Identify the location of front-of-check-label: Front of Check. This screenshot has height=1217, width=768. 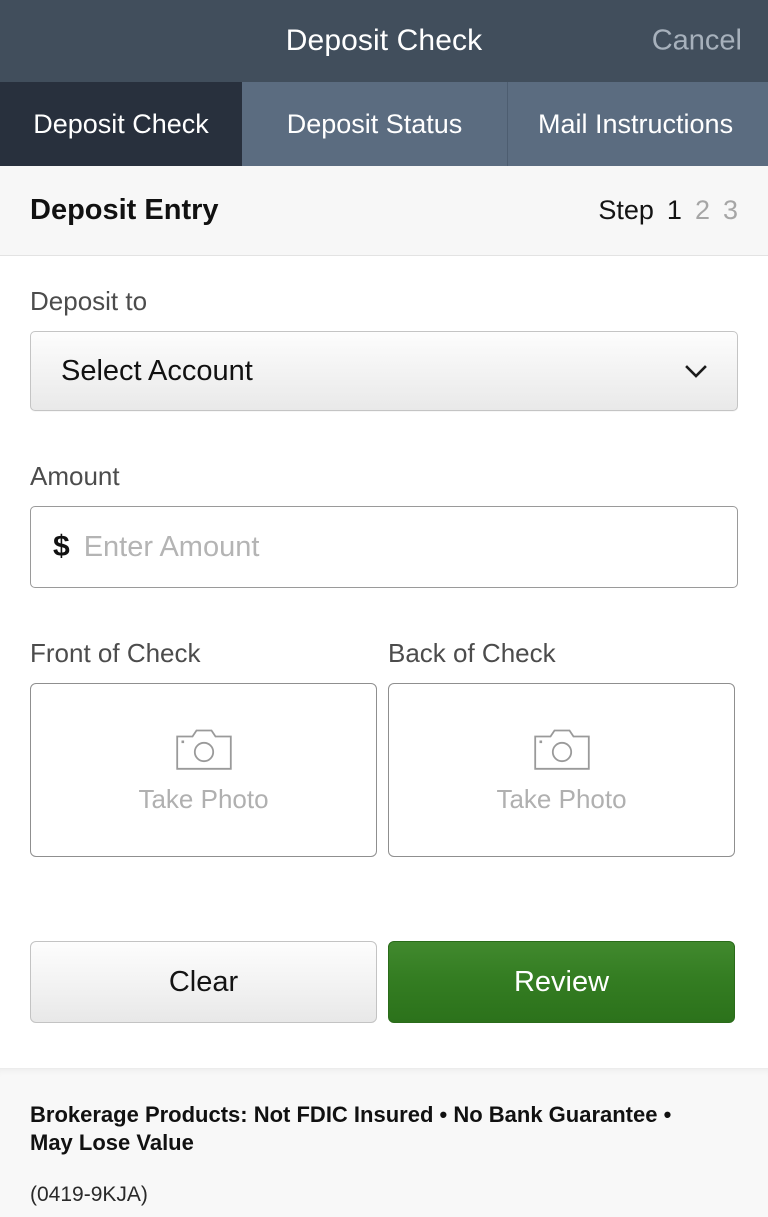
(115, 653).